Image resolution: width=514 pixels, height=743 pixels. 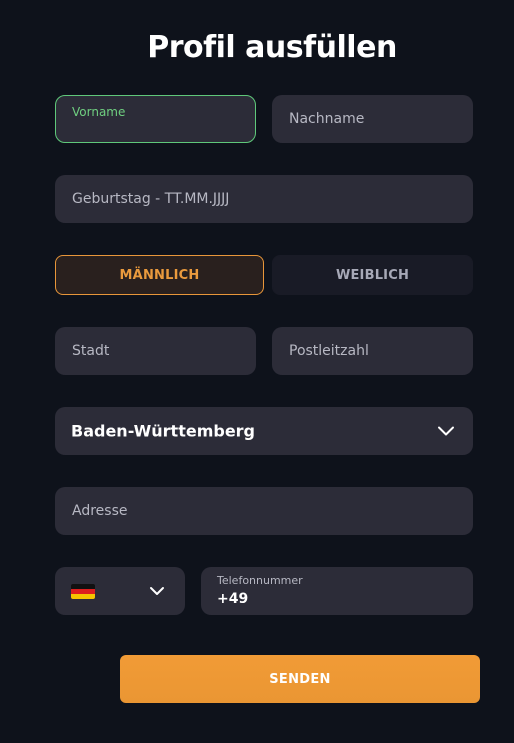 I want to click on geburtstag-field: Geburtstag - TT.MM.JJJJ, so click(x=264, y=199).